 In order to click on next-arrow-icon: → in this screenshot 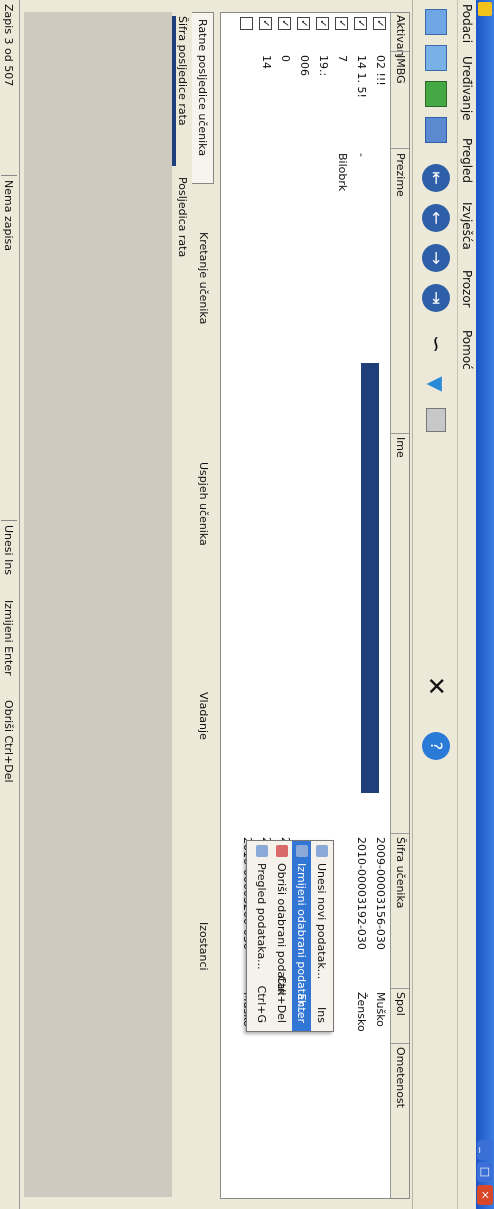, I will do `click(436, 258)`.